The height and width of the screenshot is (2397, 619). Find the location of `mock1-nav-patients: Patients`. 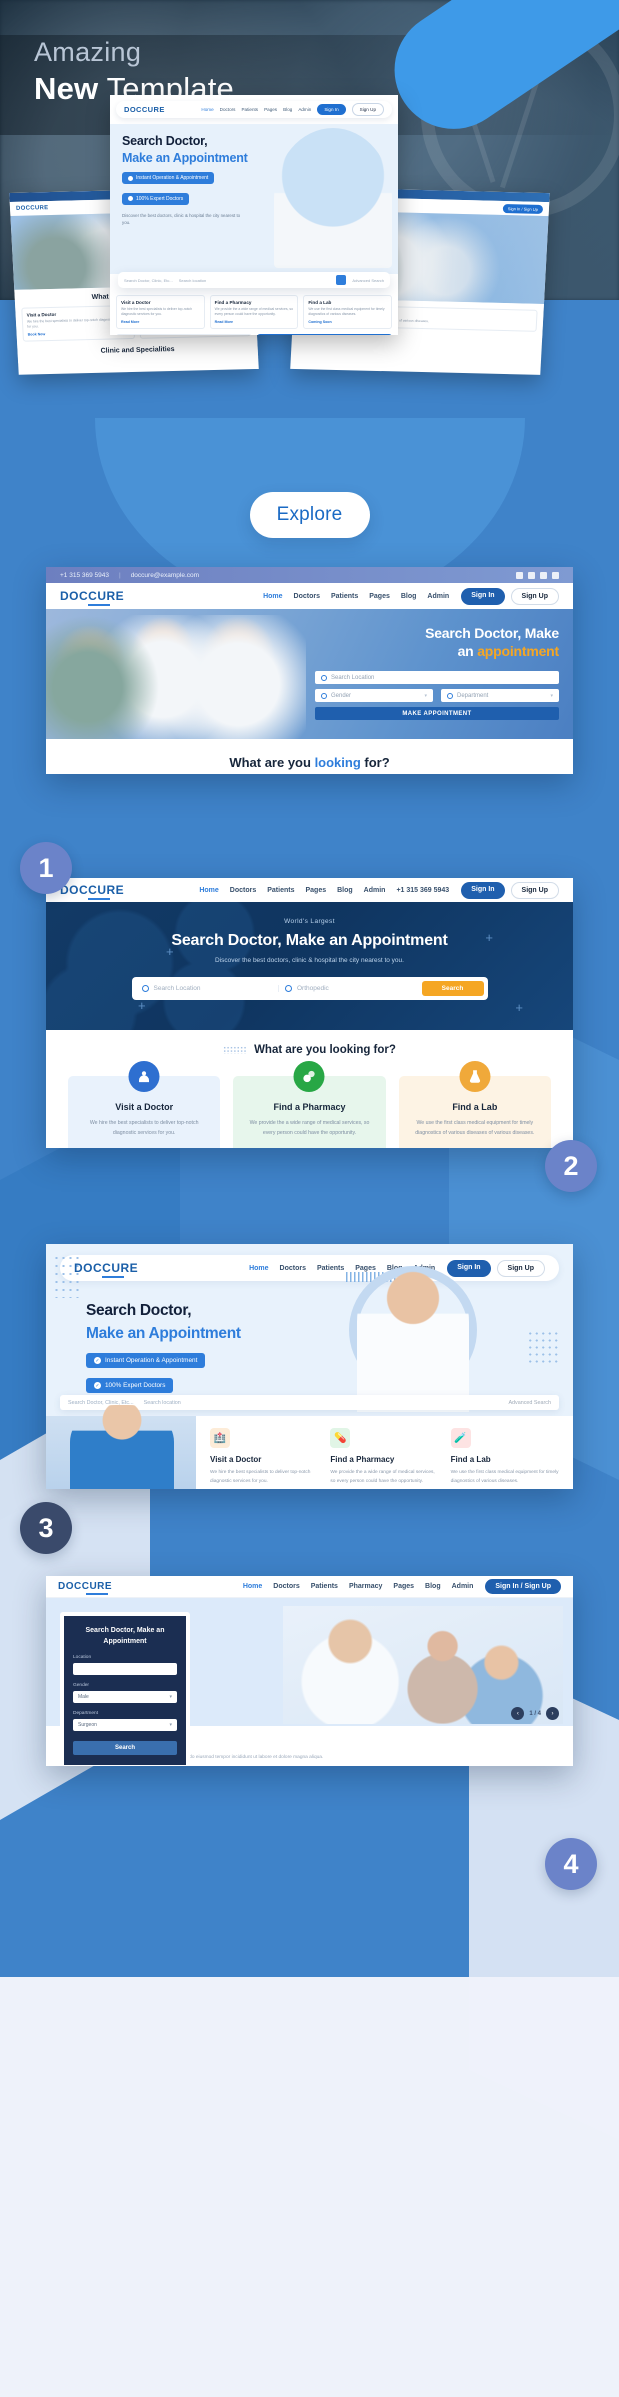

mock1-nav-patients: Patients is located at coordinates (344, 596).